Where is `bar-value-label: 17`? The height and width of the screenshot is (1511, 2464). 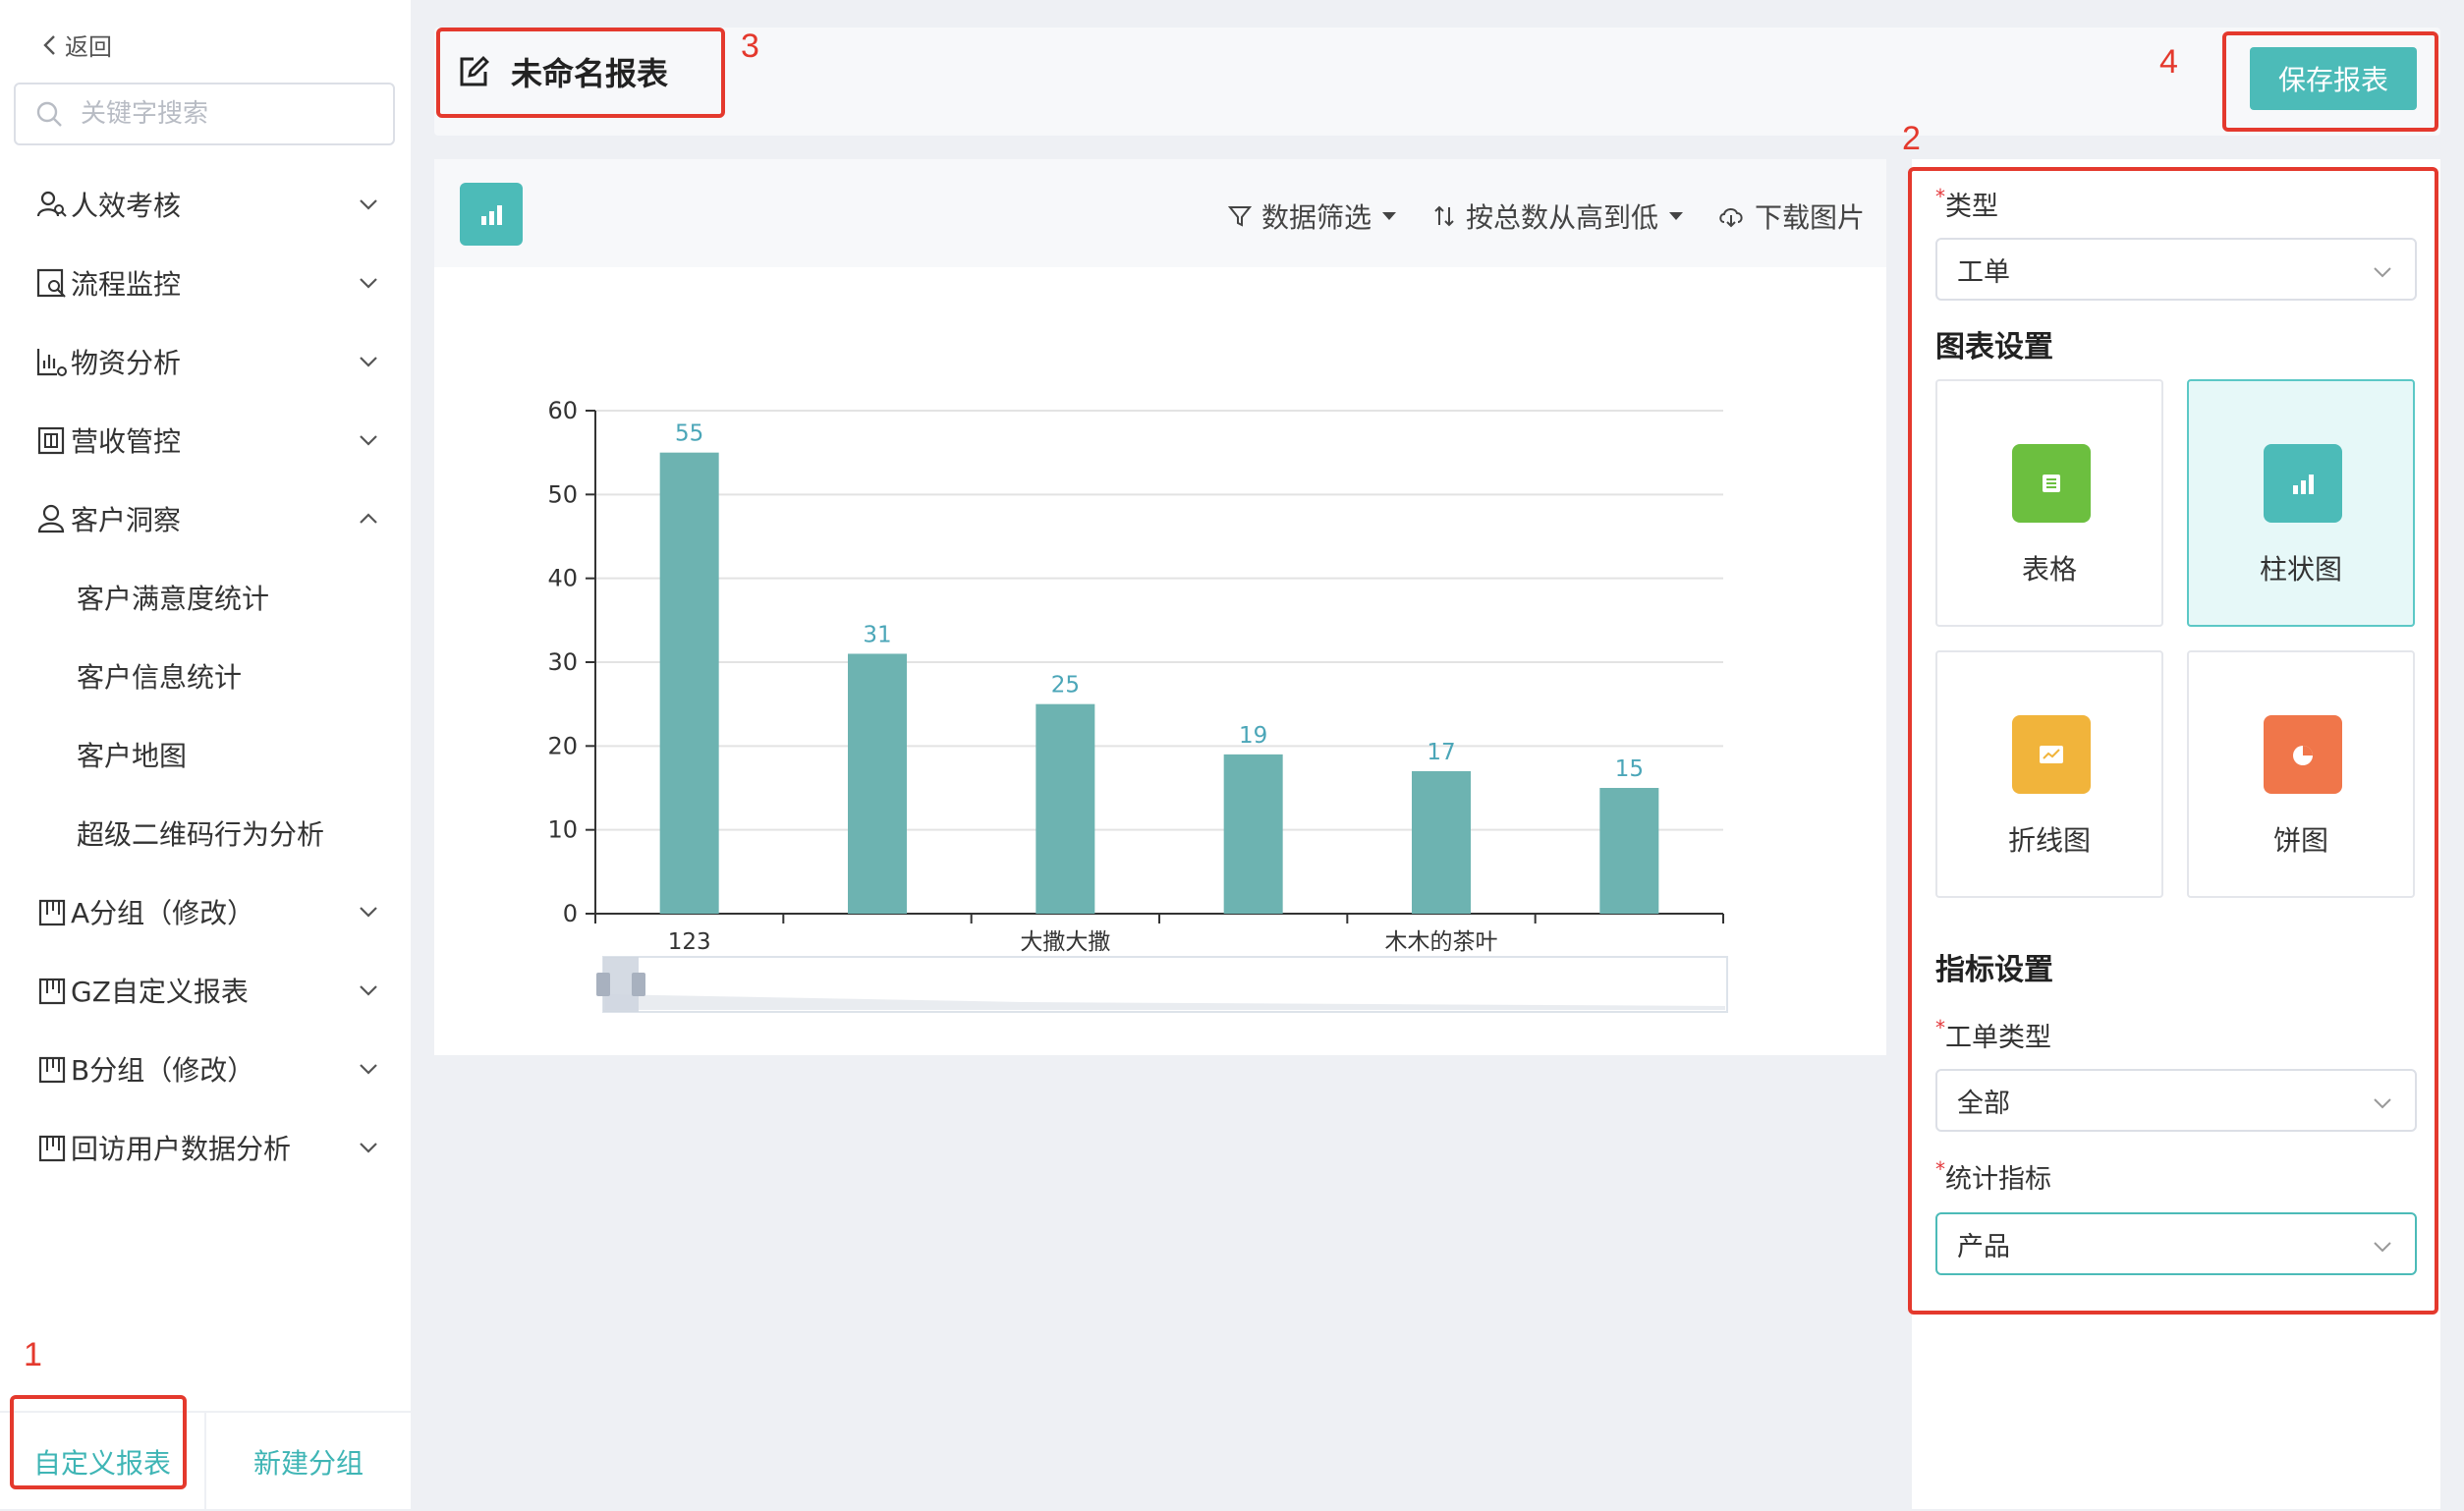
bar-value-label: 17 is located at coordinates (1441, 752).